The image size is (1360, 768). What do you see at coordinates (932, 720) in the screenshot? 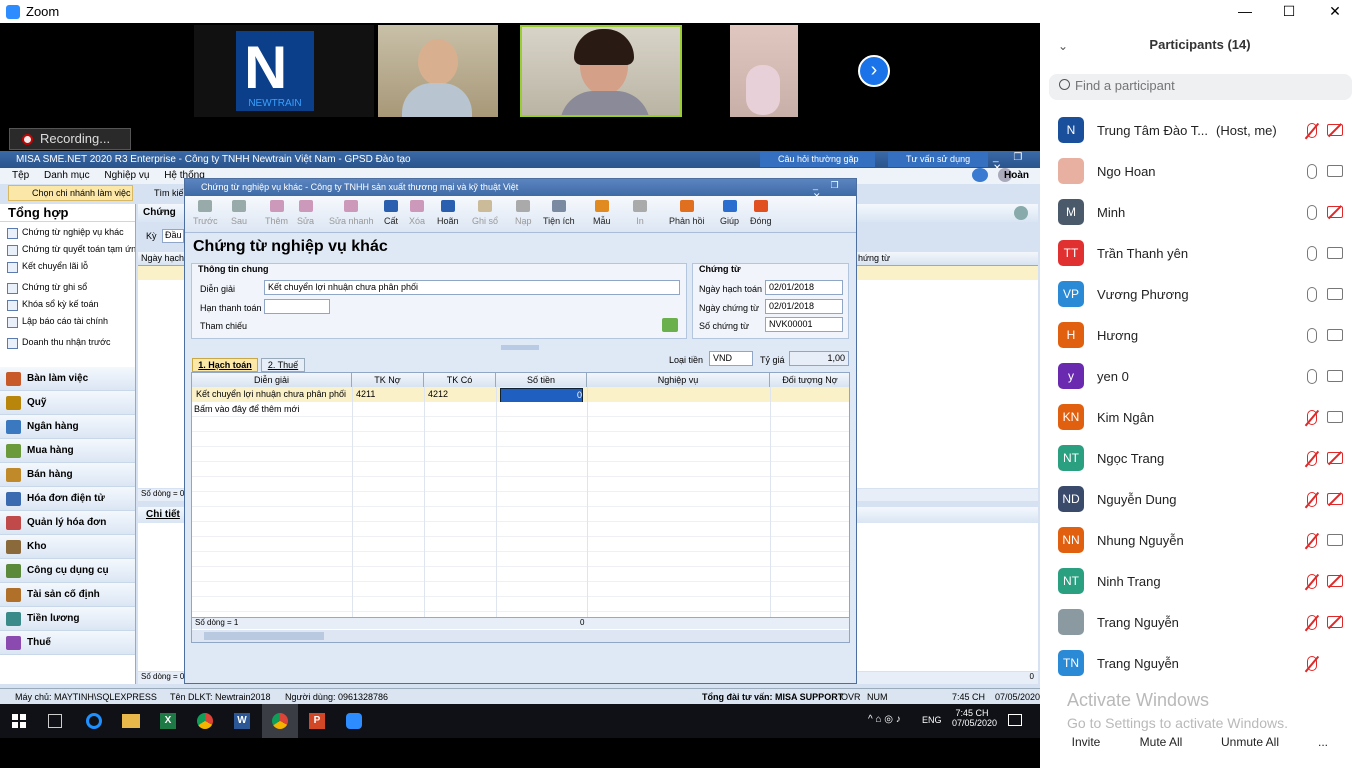
I see `language-indicator: ENG` at bounding box center [932, 720].